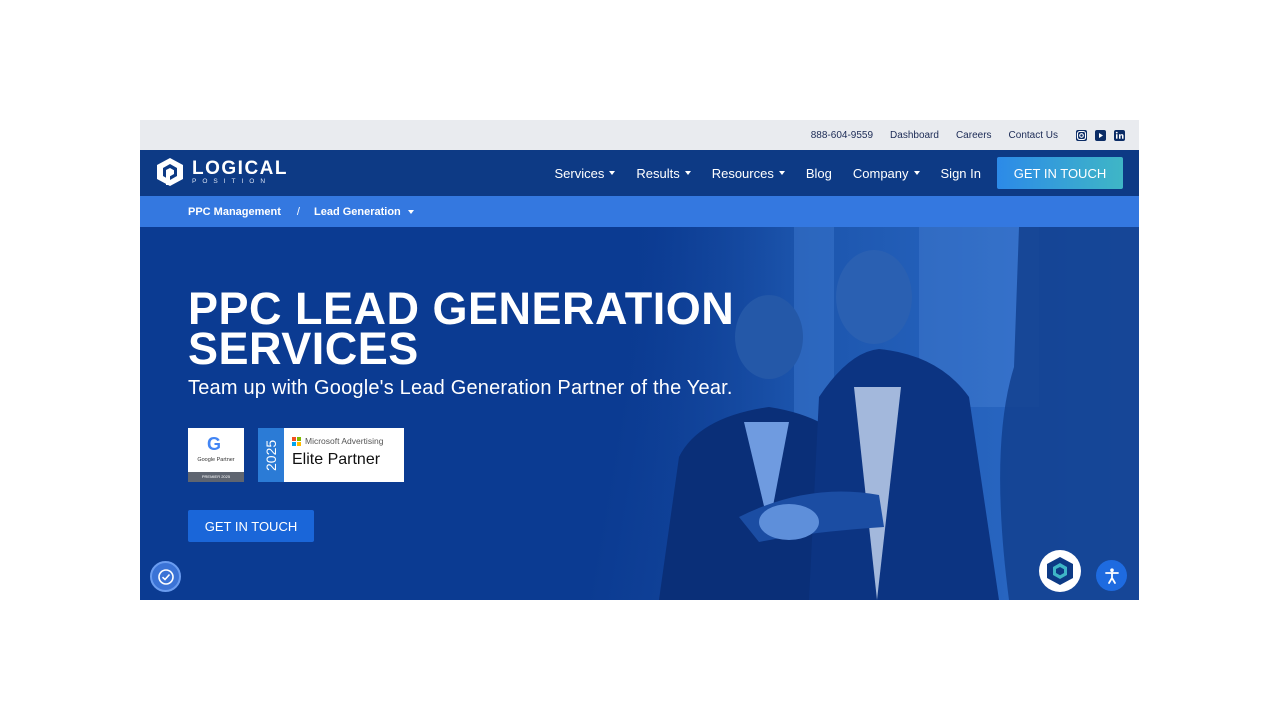 Image resolution: width=1280 pixels, height=720 pixels. What do you see at coordinates (271, 455) in the screenshot?
I see `badge-year: 2025` at bounding box center [271, 455].